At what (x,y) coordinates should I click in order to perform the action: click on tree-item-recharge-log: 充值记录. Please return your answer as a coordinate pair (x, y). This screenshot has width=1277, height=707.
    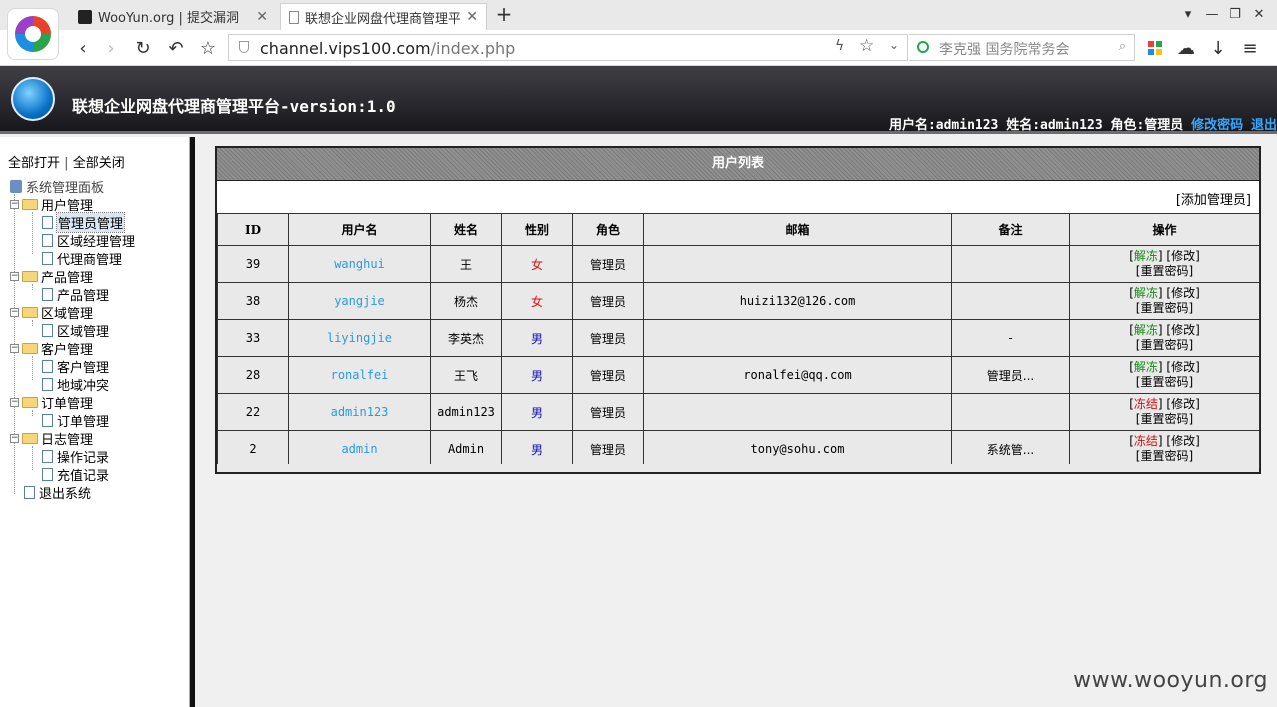
    Looking at the image, I should click on (76, 474).